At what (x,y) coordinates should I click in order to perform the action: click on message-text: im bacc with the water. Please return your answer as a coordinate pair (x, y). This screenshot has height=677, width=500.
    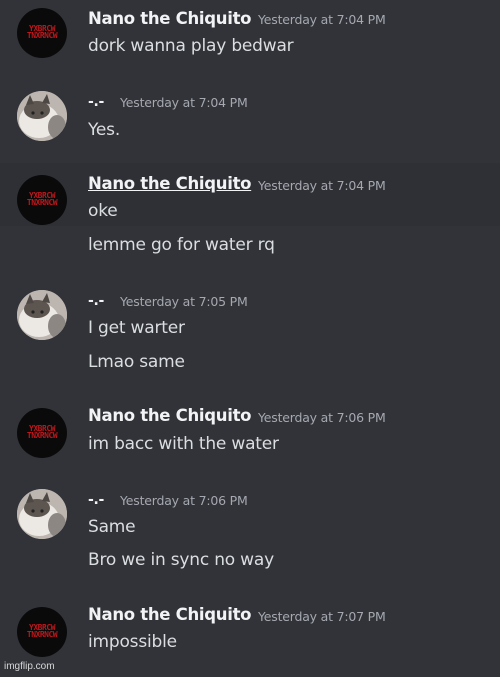
    Looking at the image, I should click on (183, 444).